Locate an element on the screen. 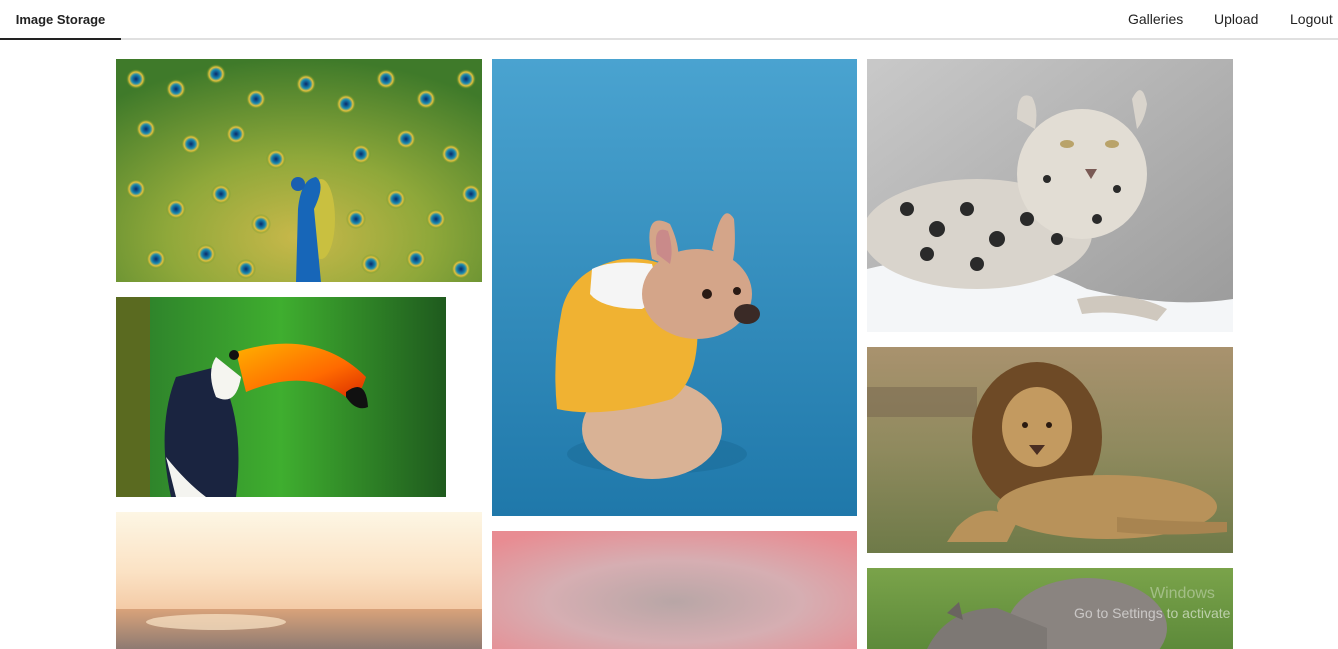 This screenshot has height=649, width=1338. nav-upload-link: Upload is located at coordinates (1236, 19).